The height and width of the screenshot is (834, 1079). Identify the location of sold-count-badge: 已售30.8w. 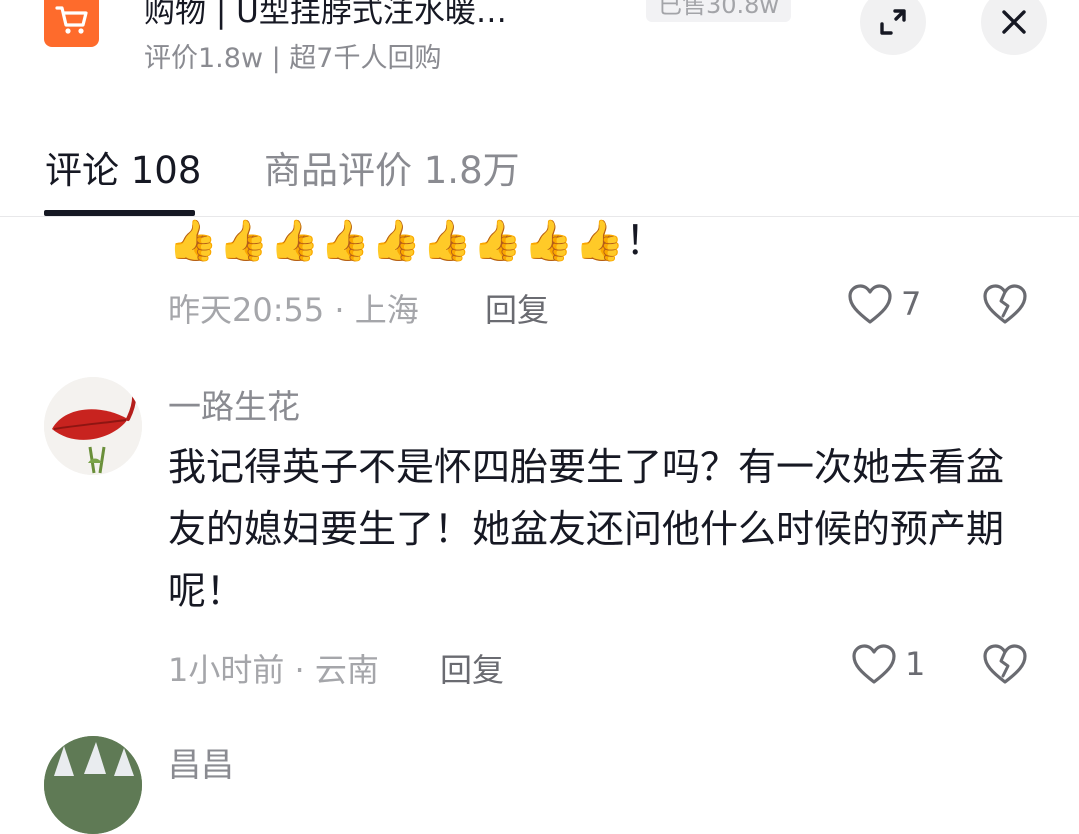
(719, 11).